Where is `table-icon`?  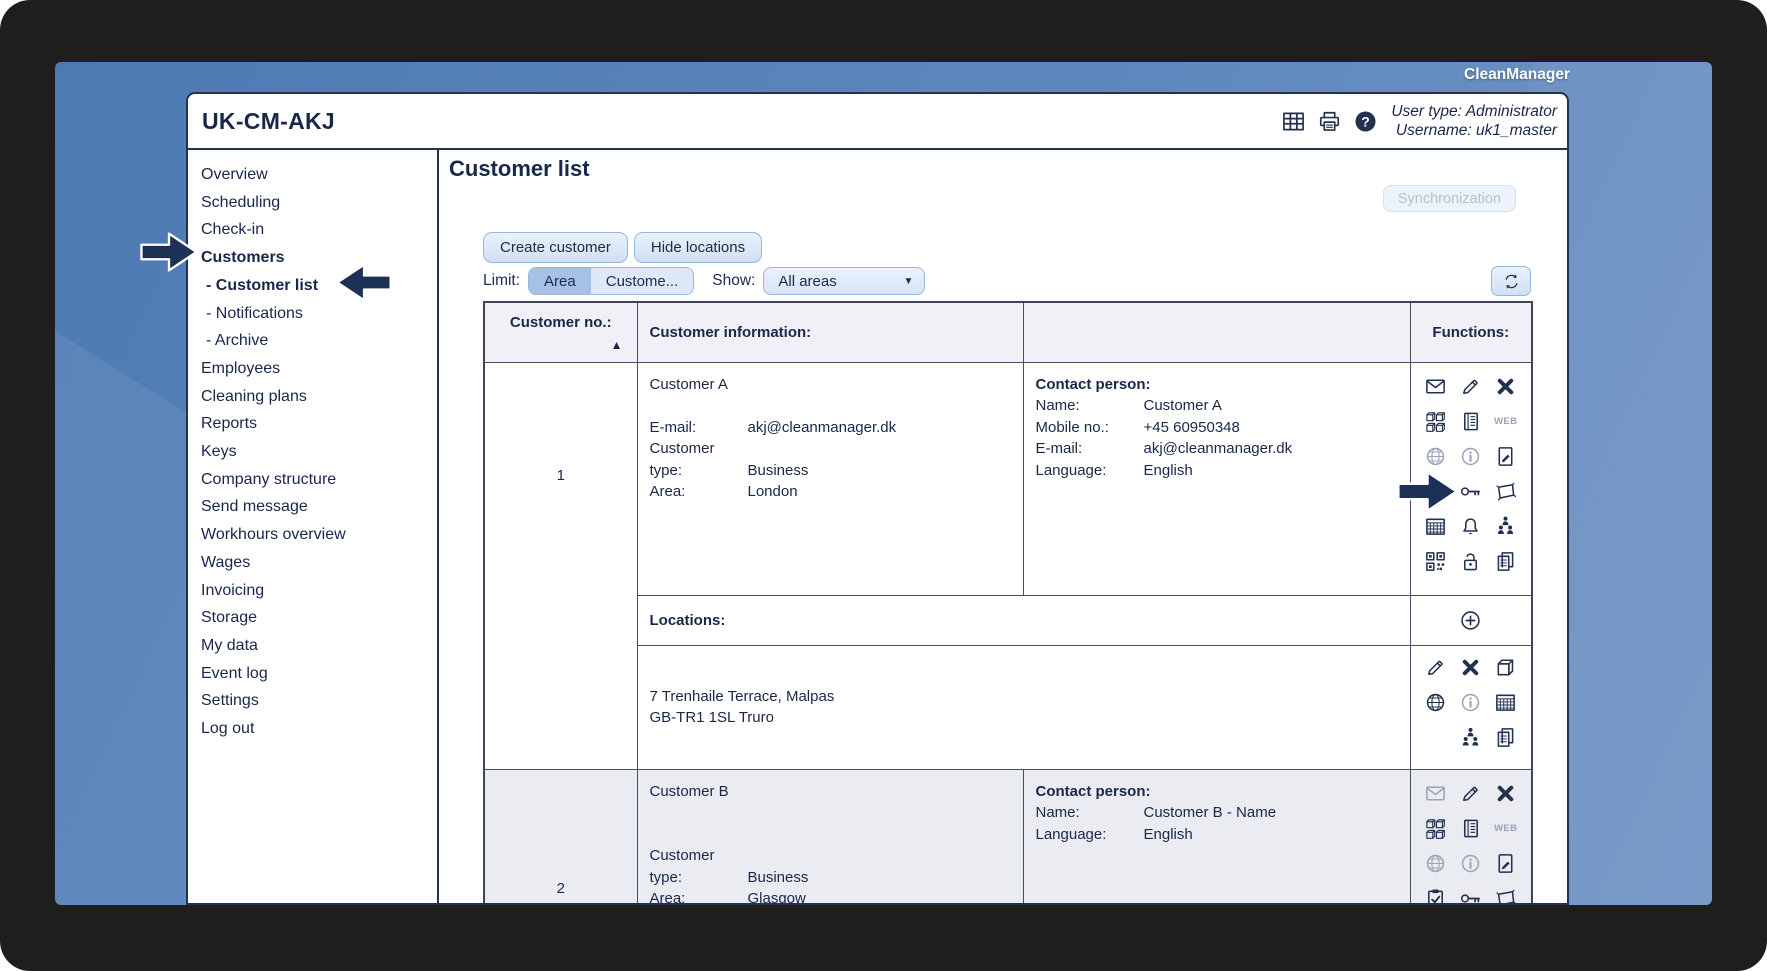 table-icon is located at coordinates (1293, 121).